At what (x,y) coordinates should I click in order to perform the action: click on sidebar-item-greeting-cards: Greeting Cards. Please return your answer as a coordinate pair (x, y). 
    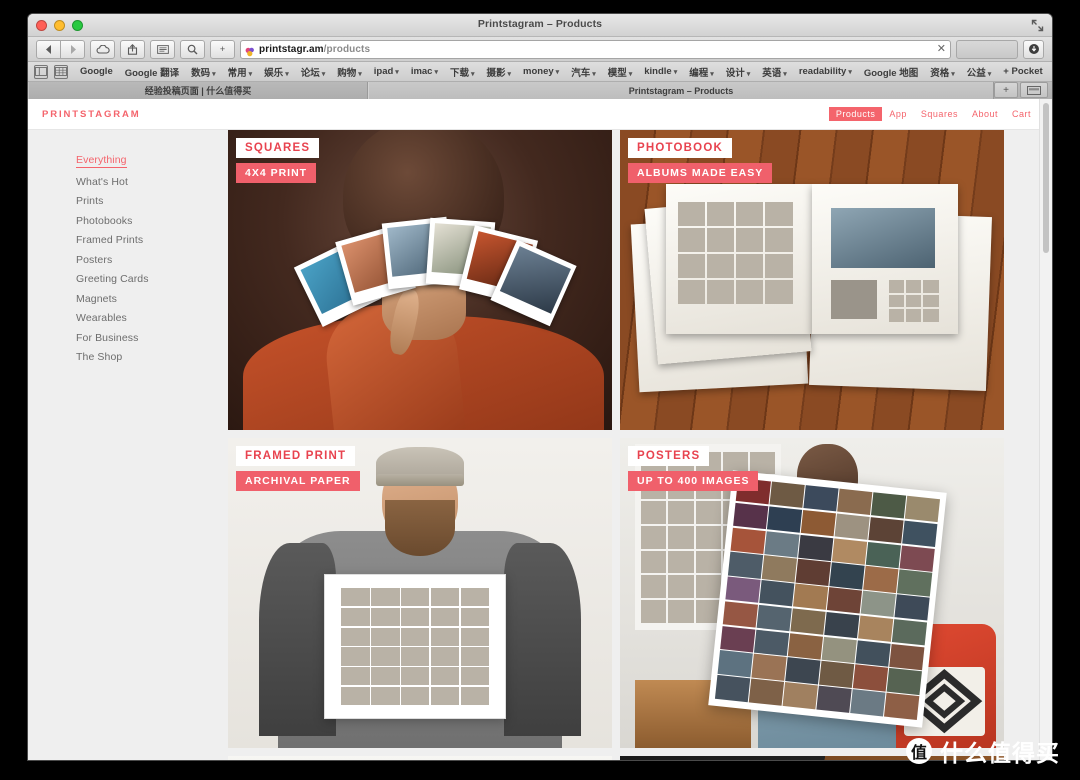
    Looking at the image, I should click on (152, 279).